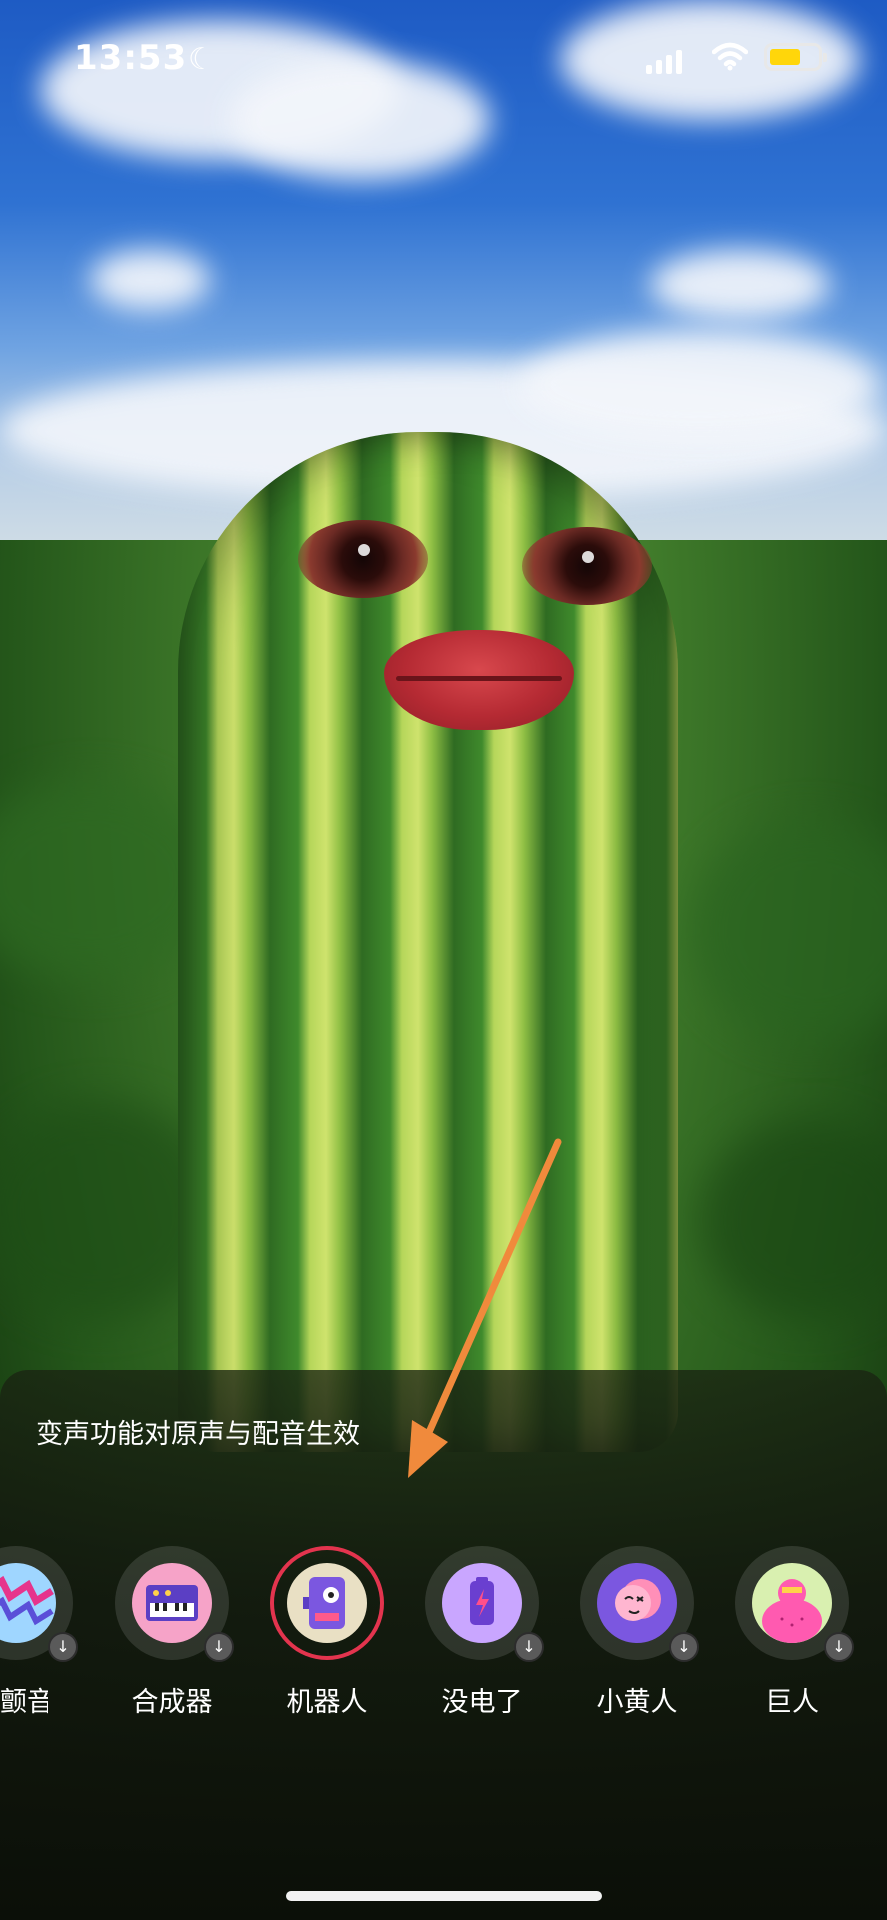 The width and height of the screenshot is (887, 1920). I want to click on effect-robot: 机器人, so click(327, 1632).